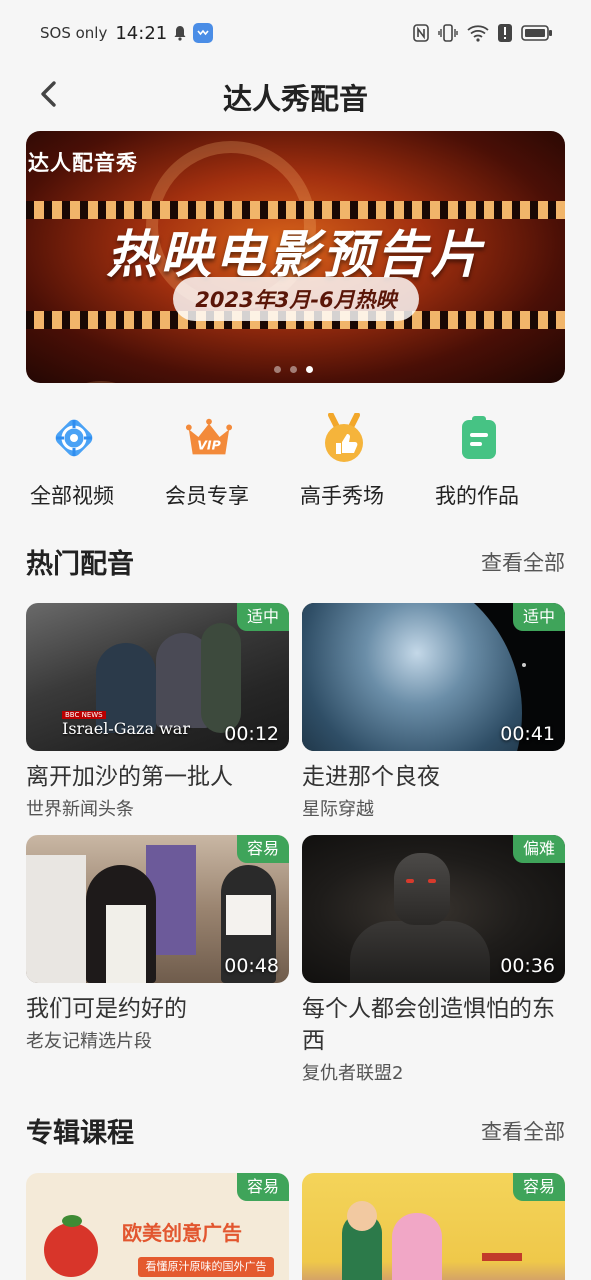  Describe the element at coordinates (421, 33) in the screenshot. I see `nfc-icon` at that location.